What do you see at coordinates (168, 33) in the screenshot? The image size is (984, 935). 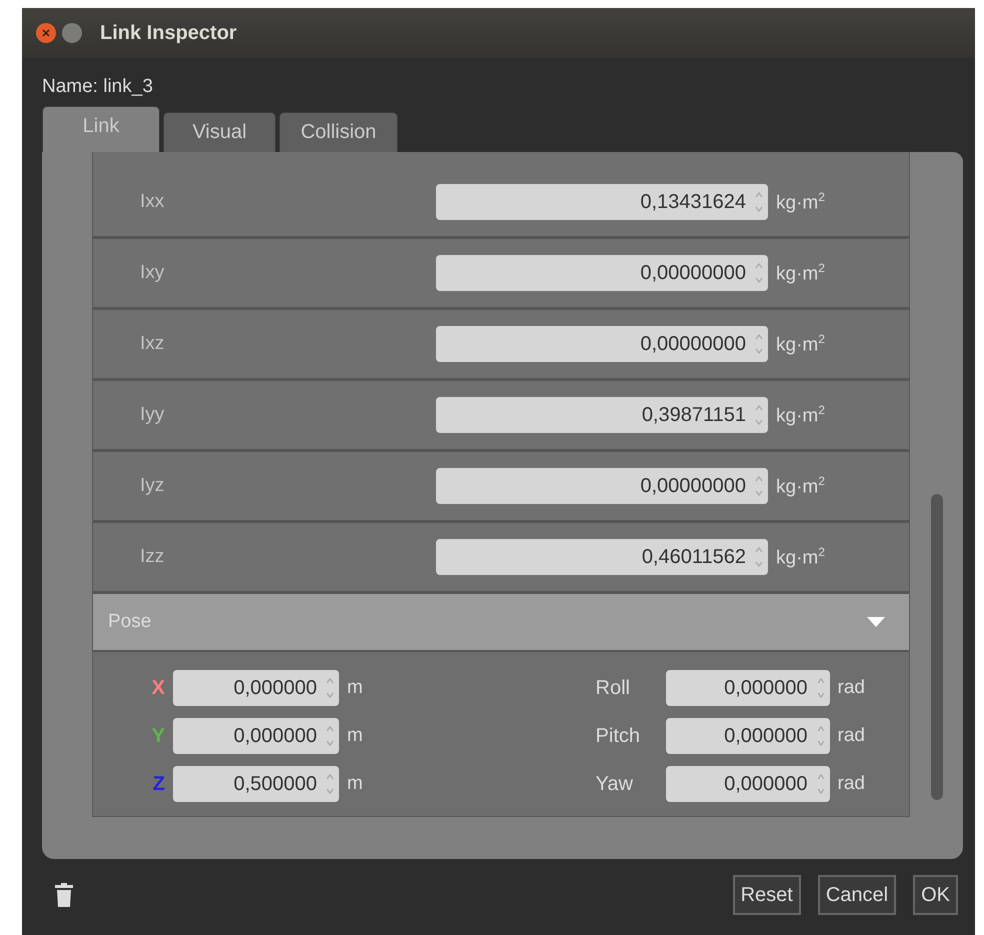 I see `window-title: Link Inspector` at bounding box center [168, 33].